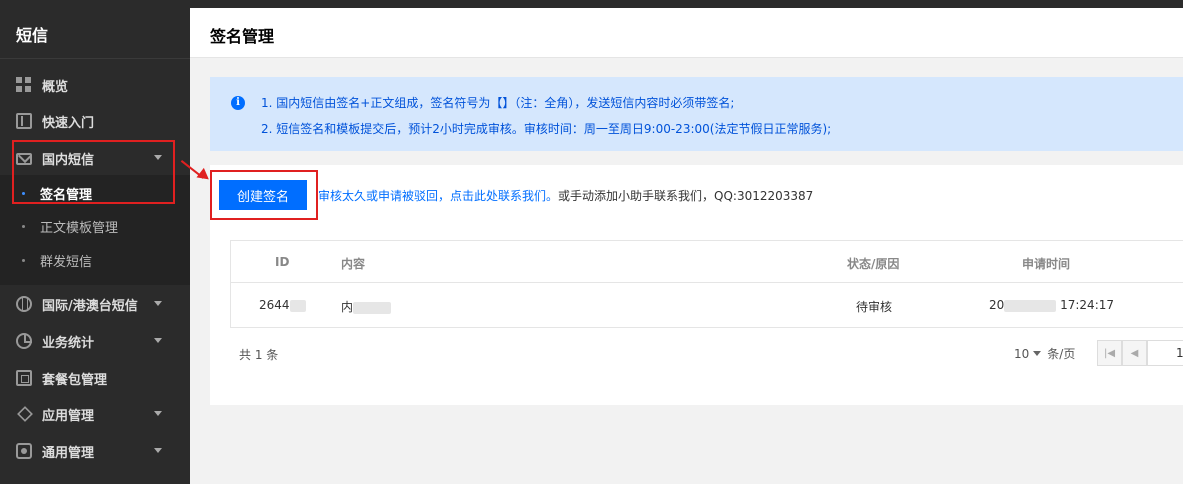 This screenshot has width=1183, height=484. I want to click on sidebar-title: 短信, so click(32, 35).